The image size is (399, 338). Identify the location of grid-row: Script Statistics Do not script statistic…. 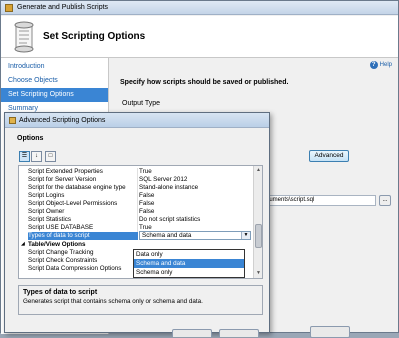
(136, 220).